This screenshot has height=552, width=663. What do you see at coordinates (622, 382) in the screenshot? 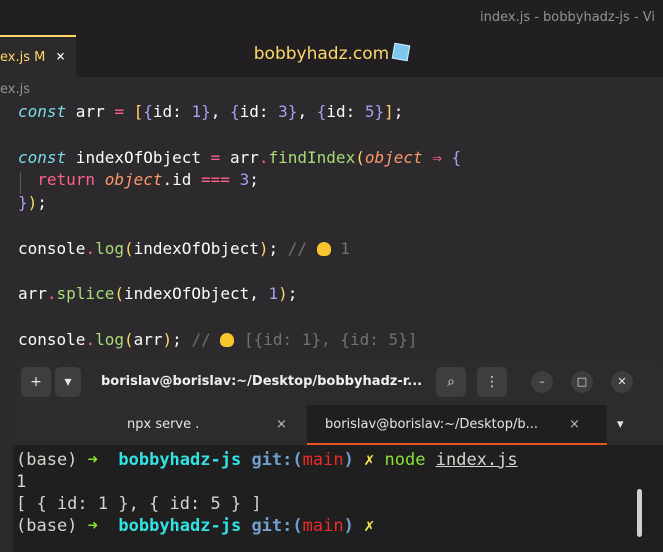
I see `close-button: ✕` at bounding box center [622, 382].